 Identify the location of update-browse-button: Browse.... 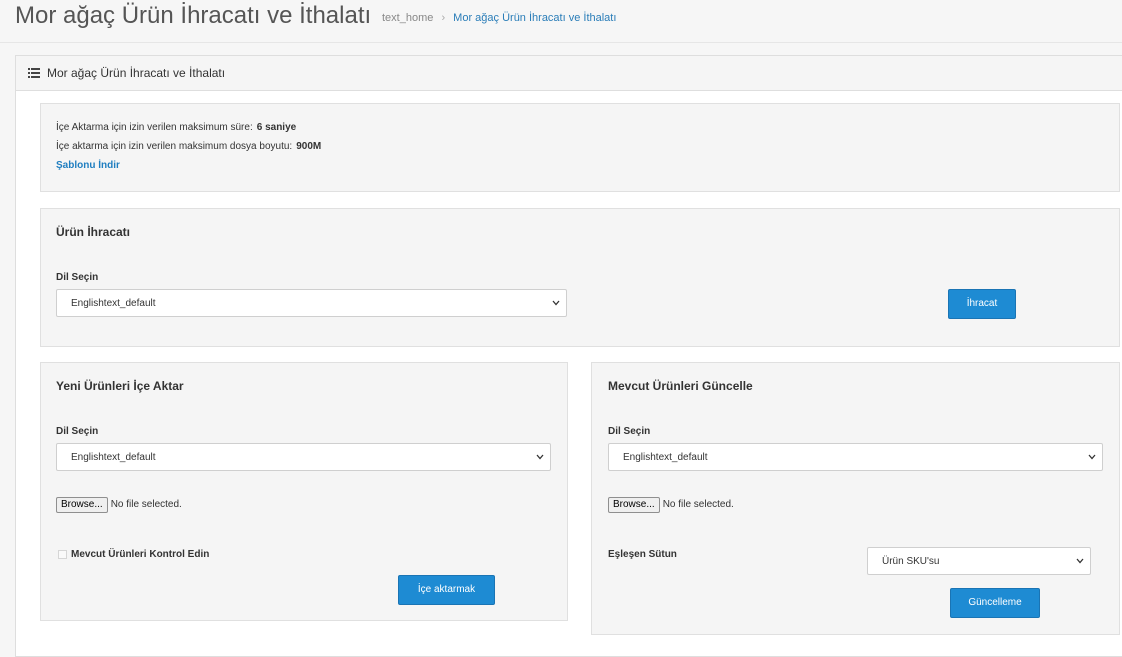
(634, 504).